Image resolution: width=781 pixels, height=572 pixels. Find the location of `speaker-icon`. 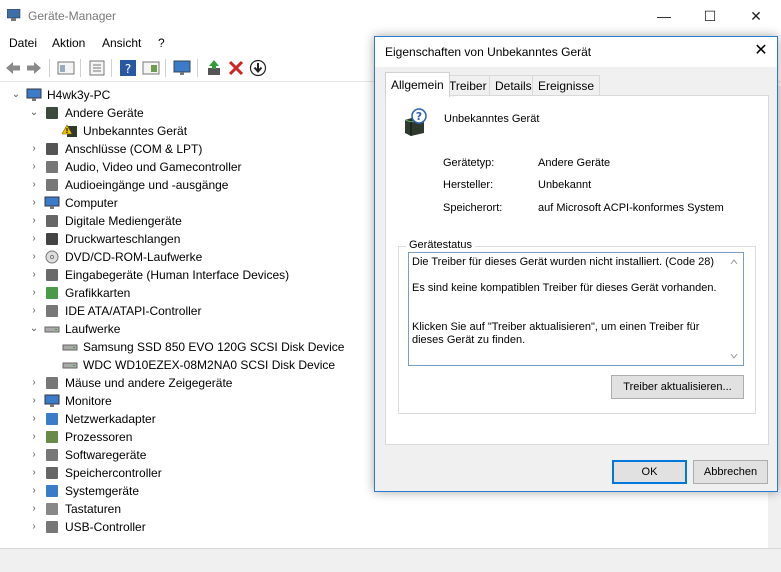

speaker-icon is located at coordinates (52, 167).